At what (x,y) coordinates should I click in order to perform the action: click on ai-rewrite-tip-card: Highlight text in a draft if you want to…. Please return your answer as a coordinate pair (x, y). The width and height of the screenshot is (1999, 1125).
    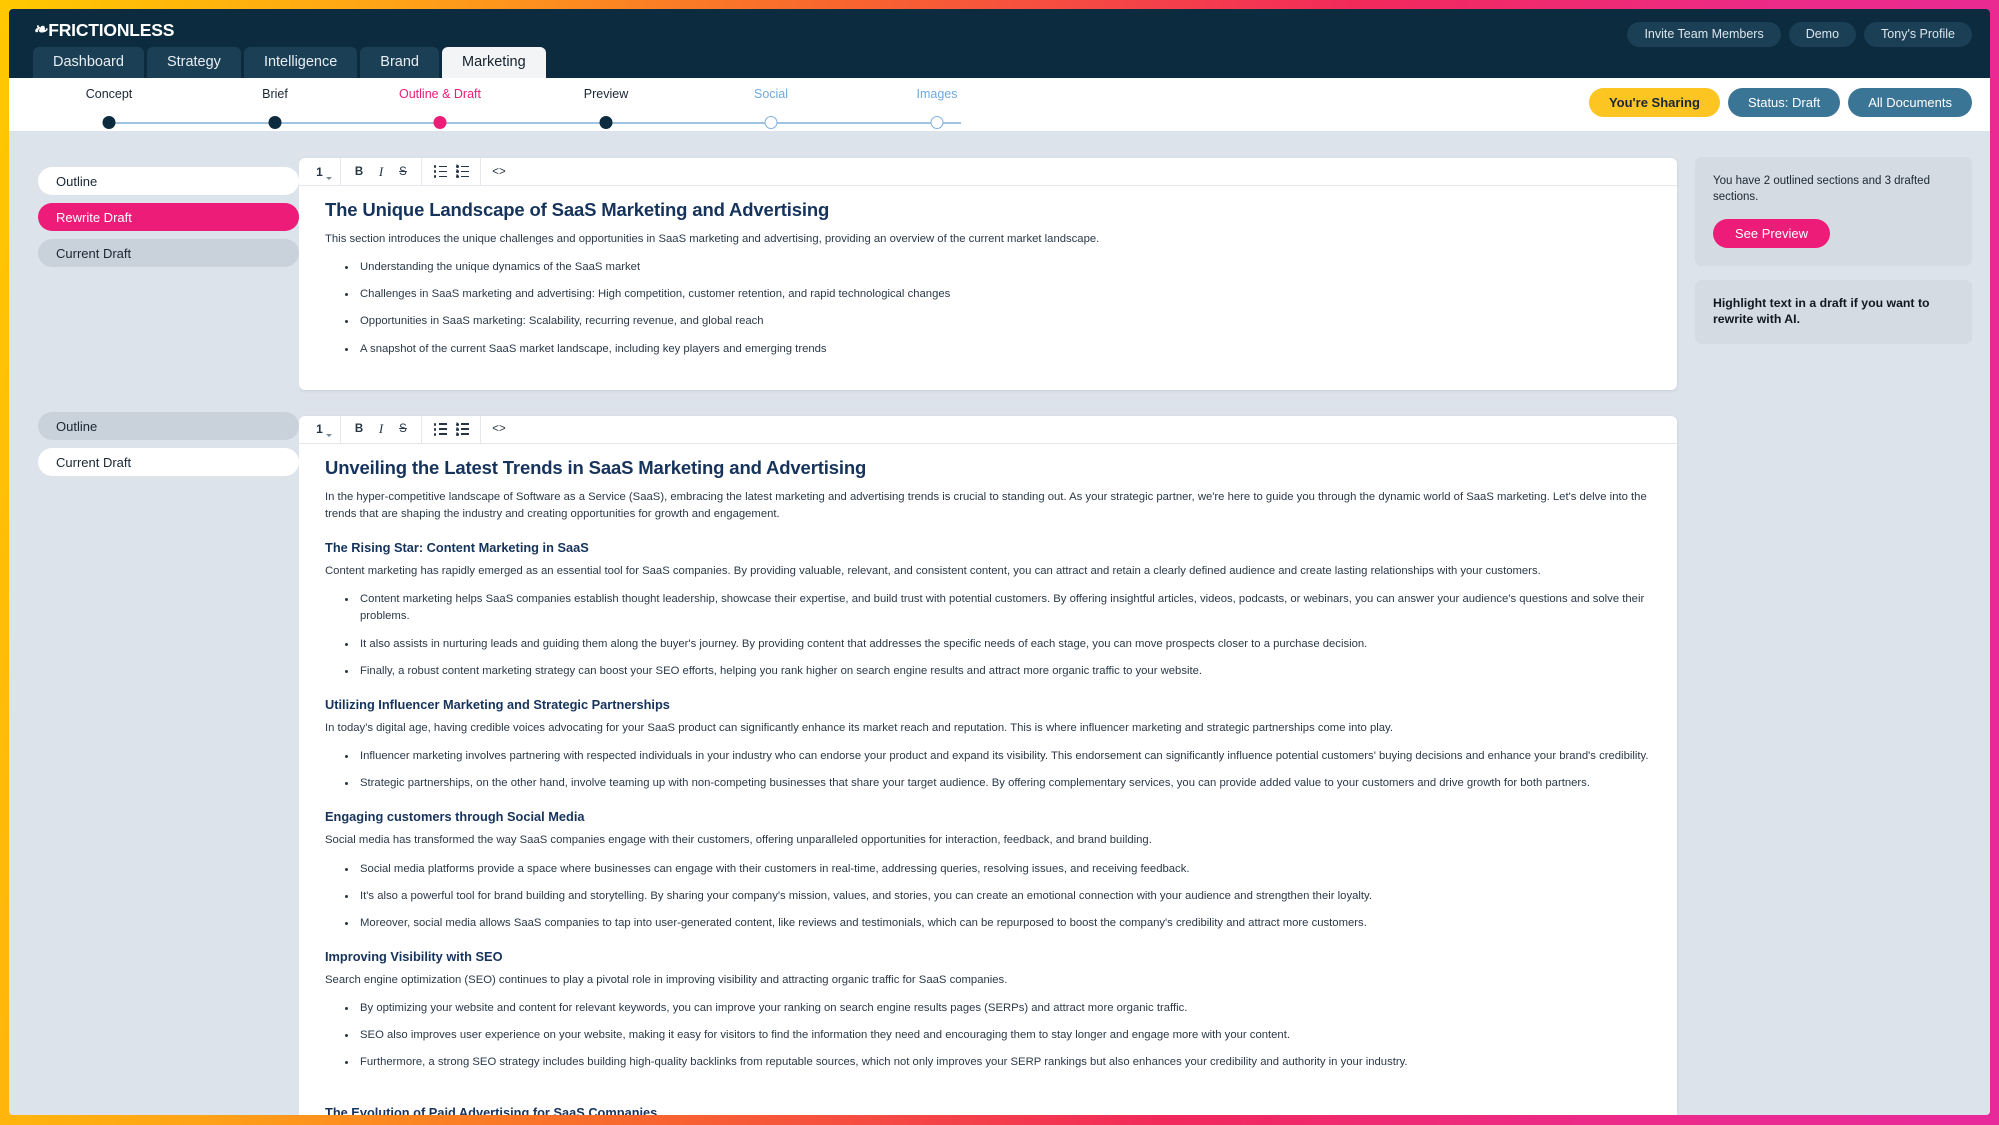
    Looking at the image, I should click on (1833, 311).